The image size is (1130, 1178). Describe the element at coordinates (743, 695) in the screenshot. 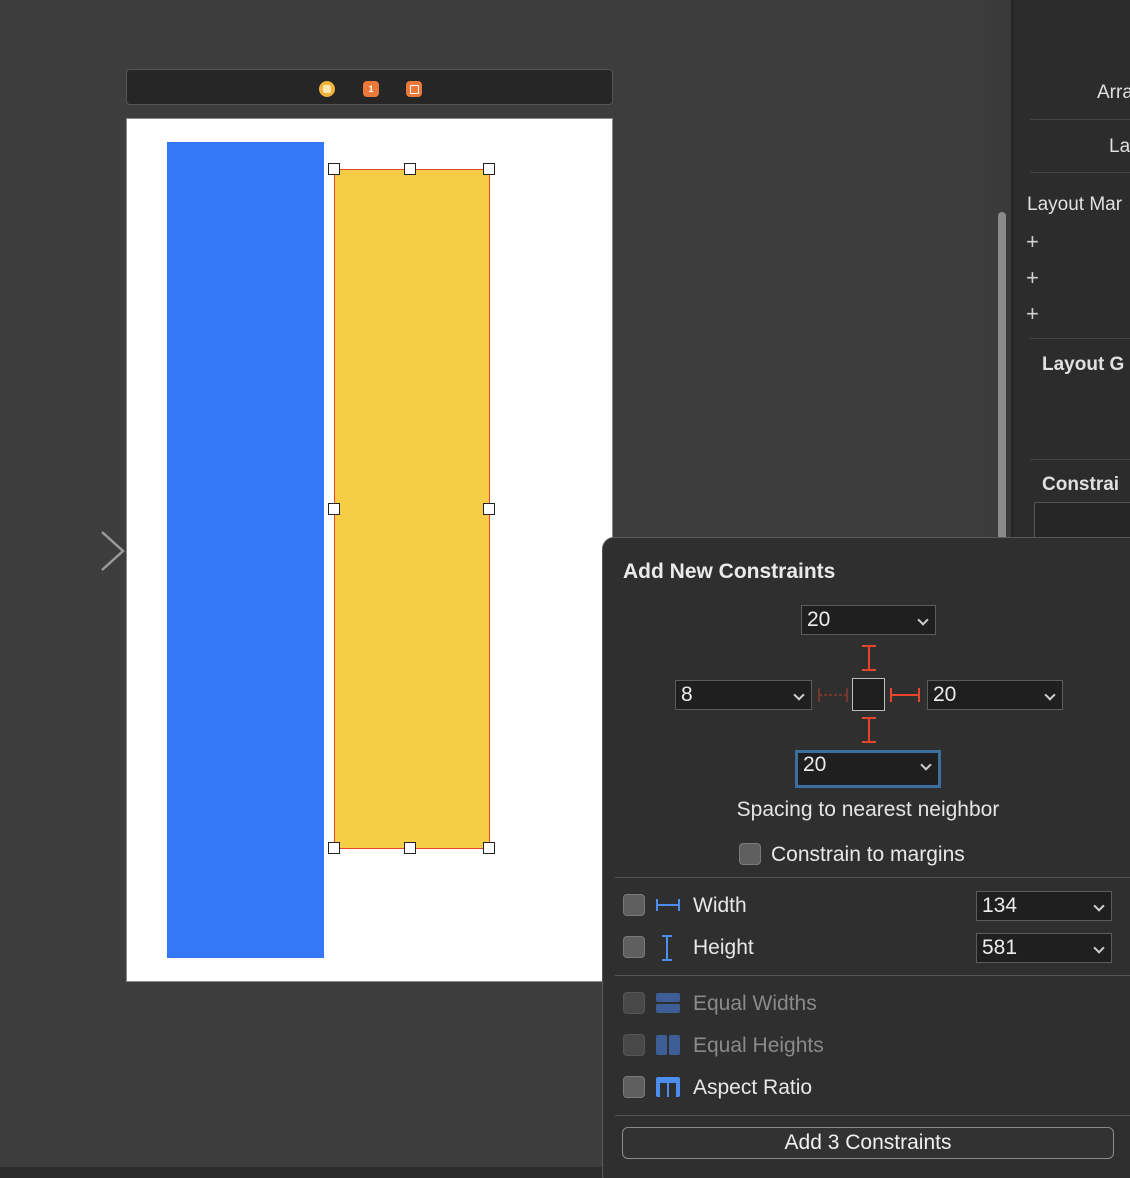

I see `leading-spacing-field: 8` at that location.